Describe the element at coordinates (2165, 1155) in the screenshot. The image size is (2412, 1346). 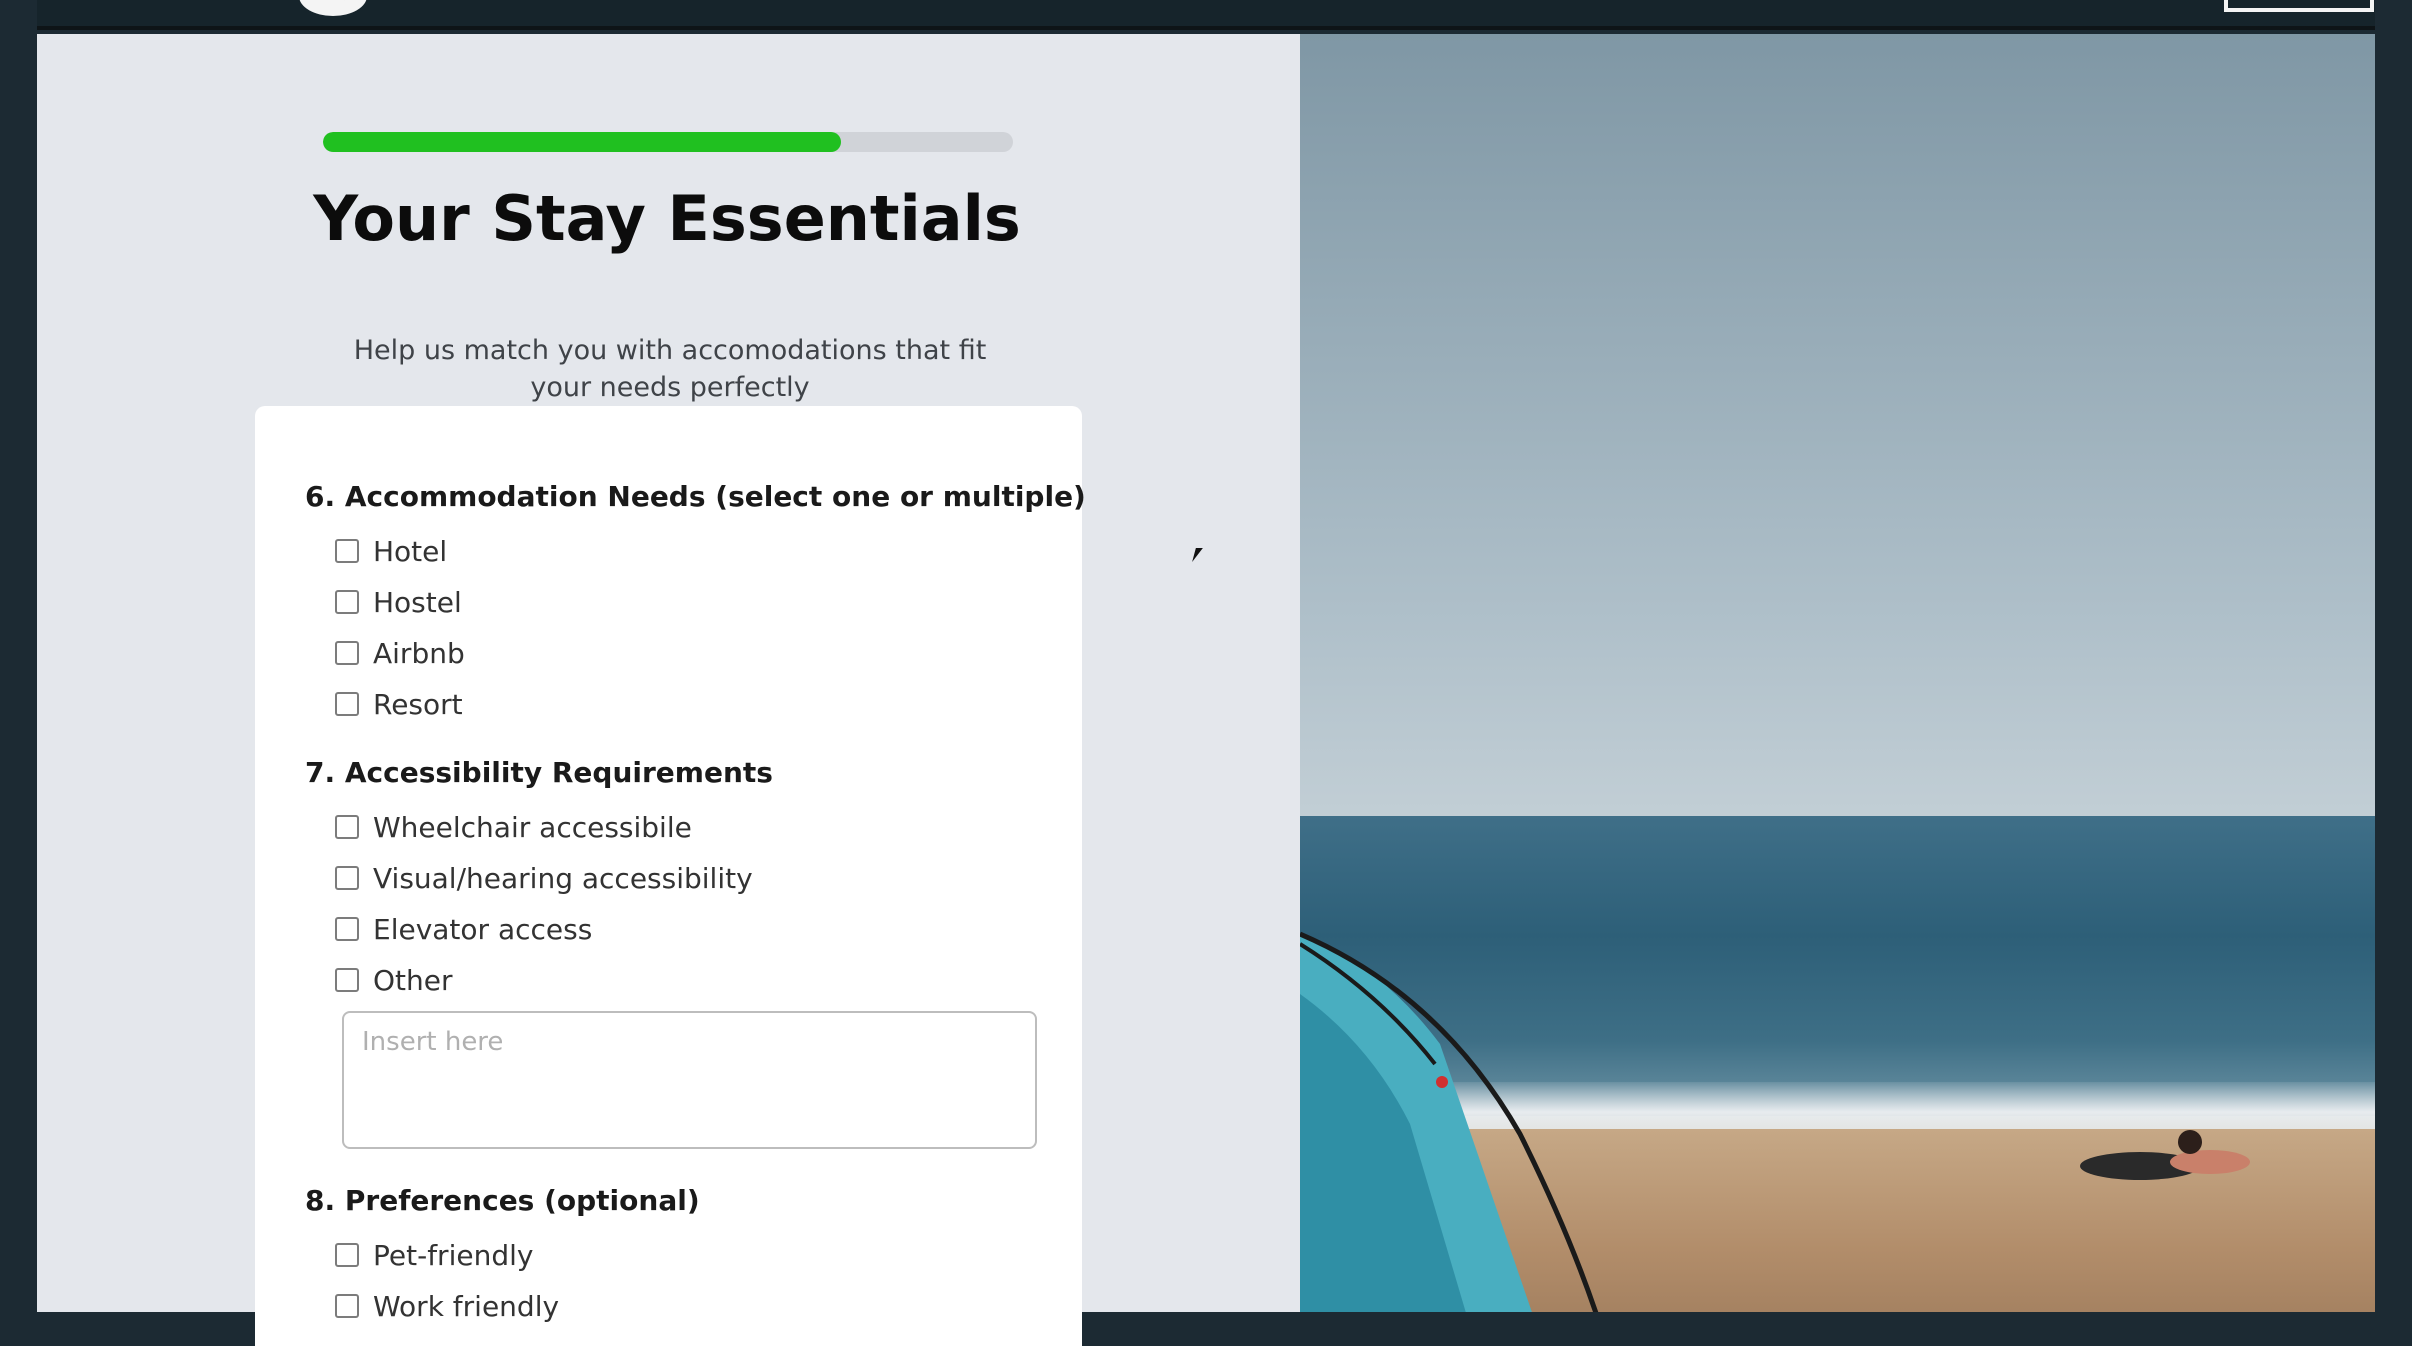
I see `sunbather-illustration` at that location.